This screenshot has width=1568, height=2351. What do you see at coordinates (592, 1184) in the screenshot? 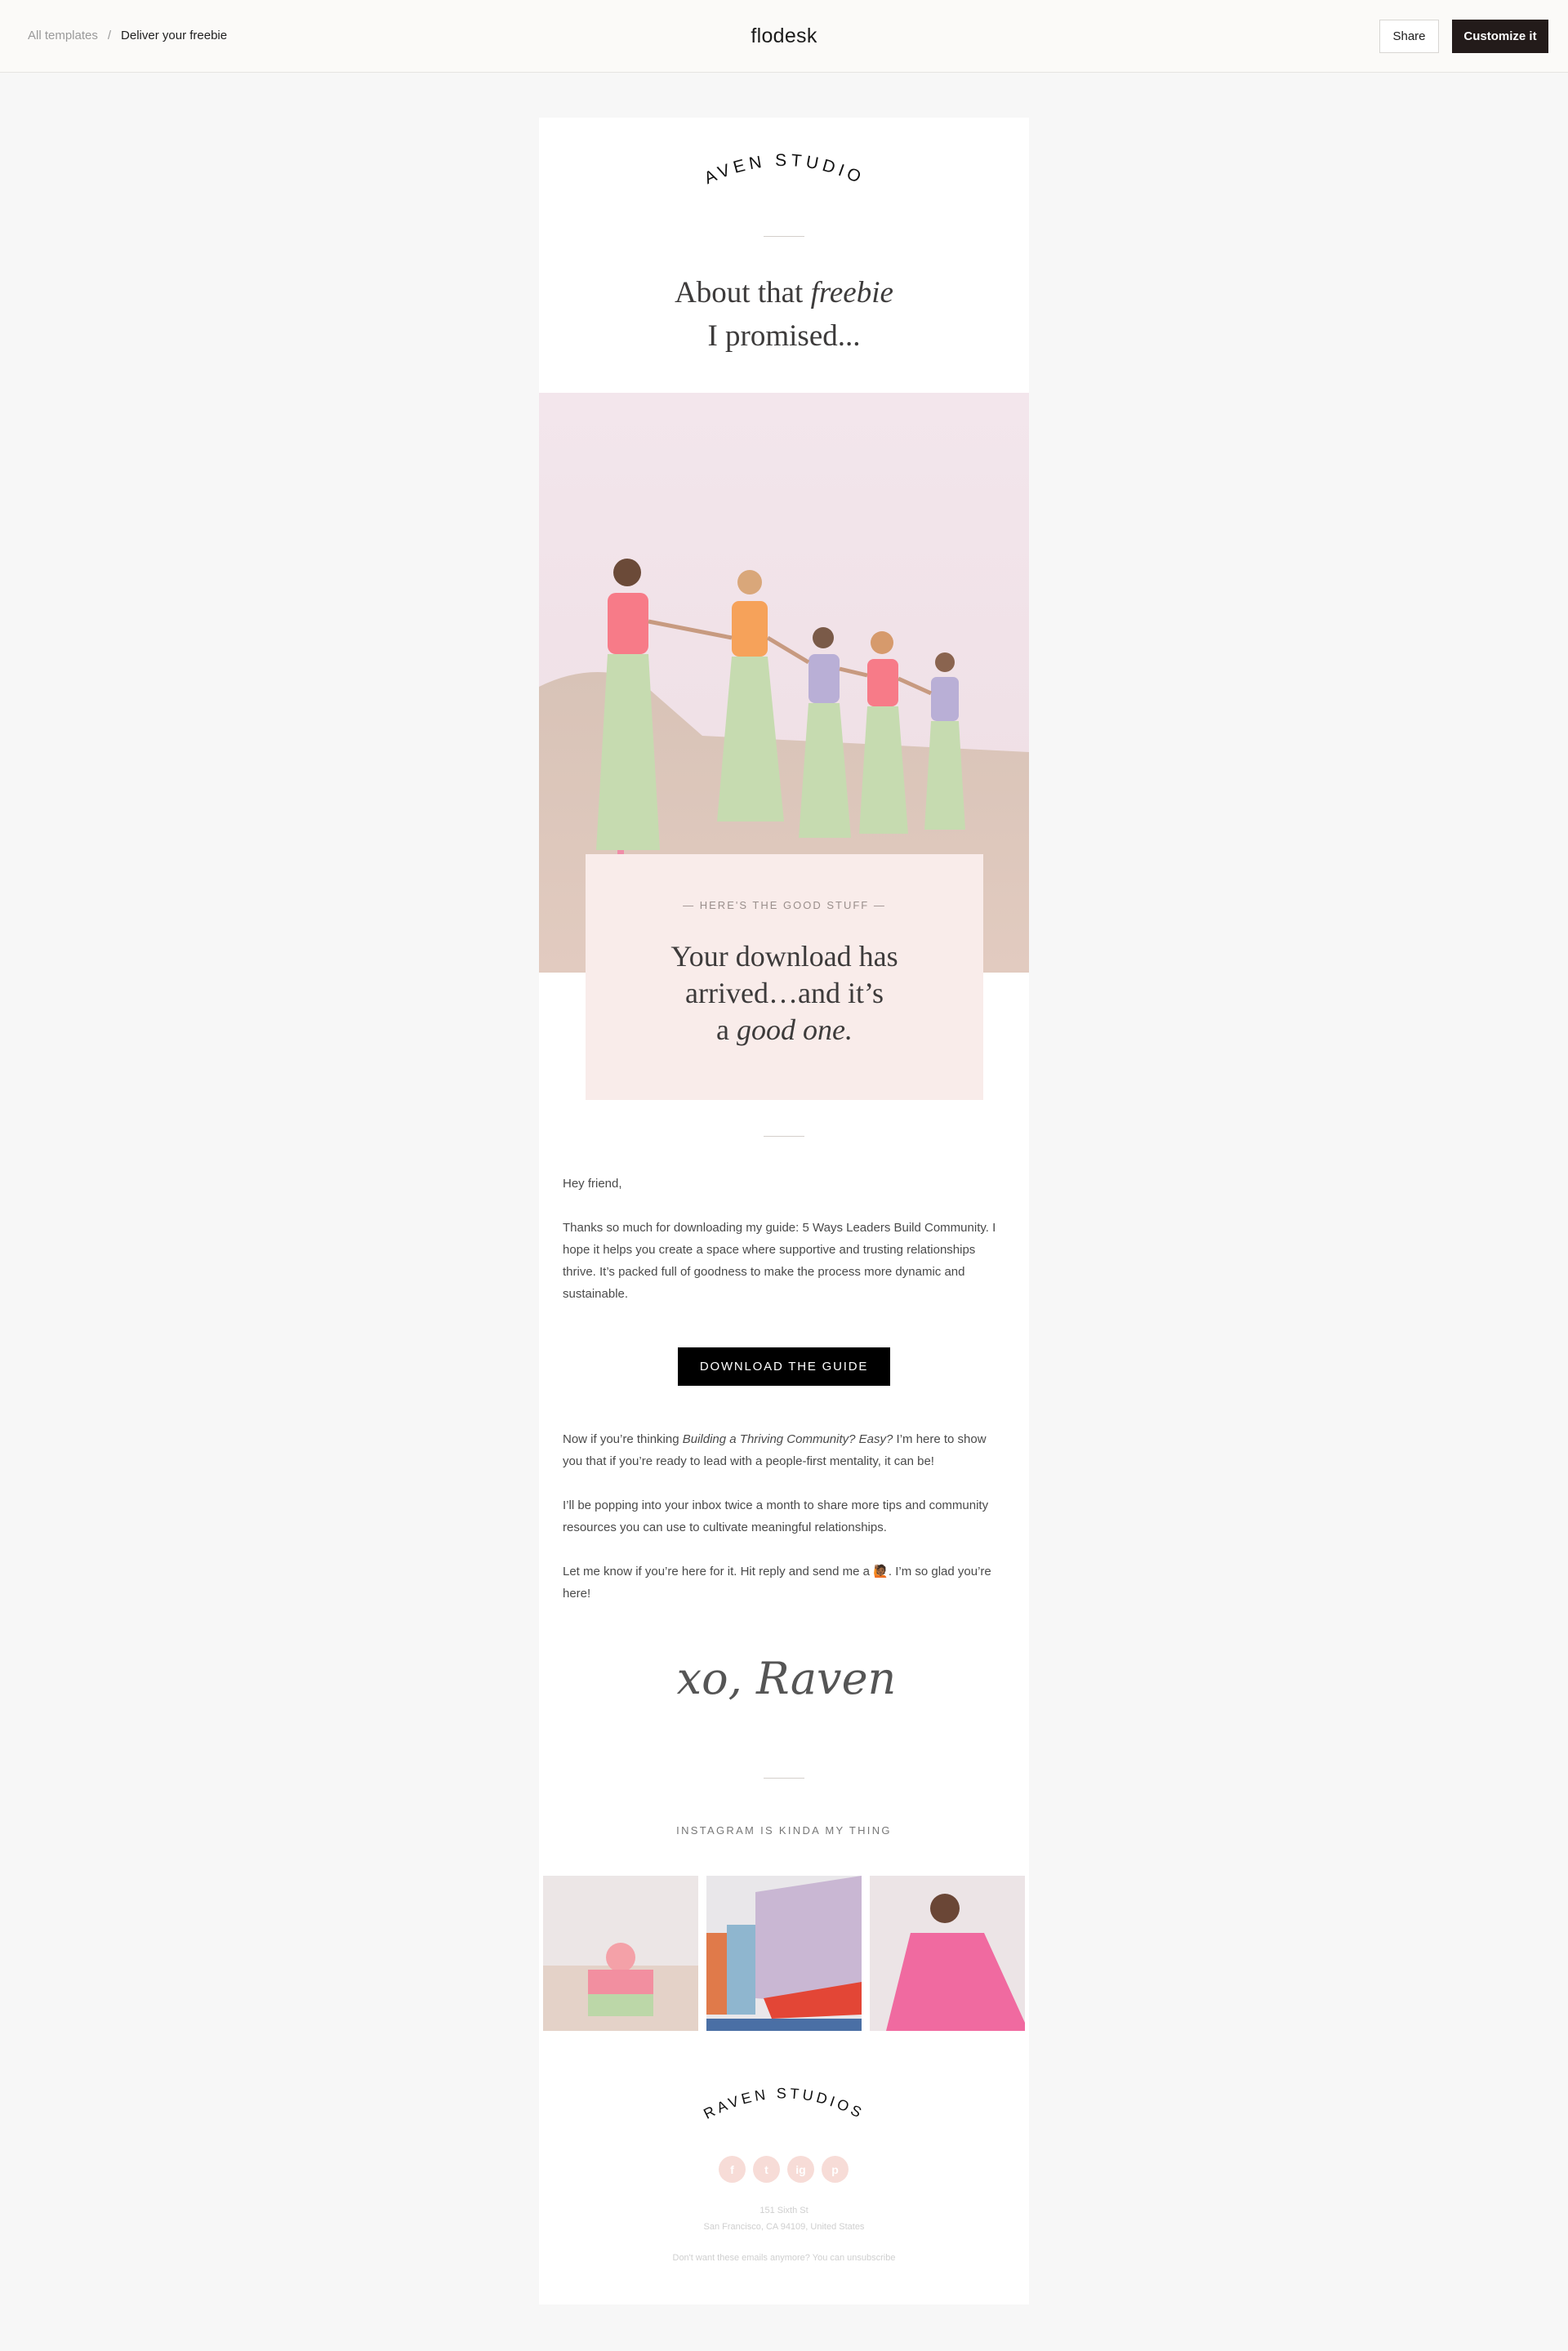
I see `greeting: Hey friend,` at bounding box center [592, 1184].